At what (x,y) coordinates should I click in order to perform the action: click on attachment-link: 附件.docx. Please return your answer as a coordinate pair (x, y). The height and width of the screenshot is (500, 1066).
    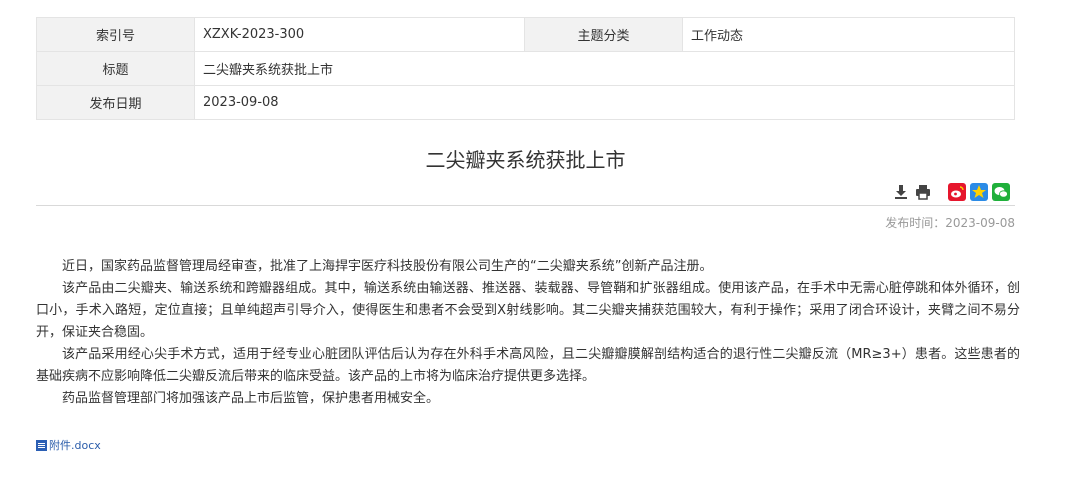
    Looking at the image, I should click on (68, 445).